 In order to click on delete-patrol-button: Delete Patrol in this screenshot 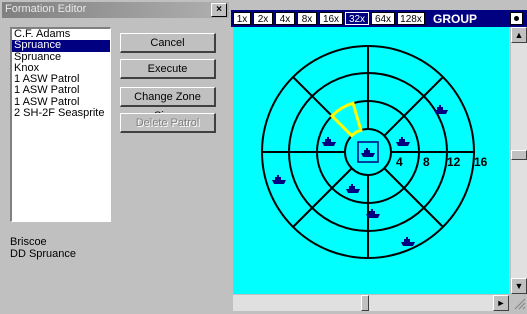, I will do `click(168, 123)`.